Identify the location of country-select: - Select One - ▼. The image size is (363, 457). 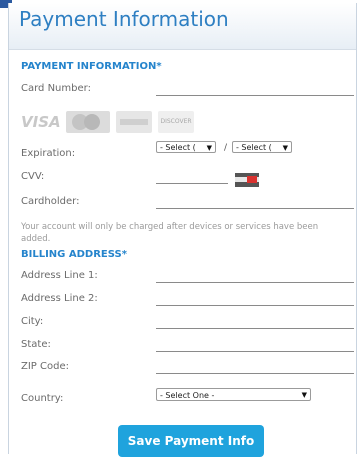
(233, 394).